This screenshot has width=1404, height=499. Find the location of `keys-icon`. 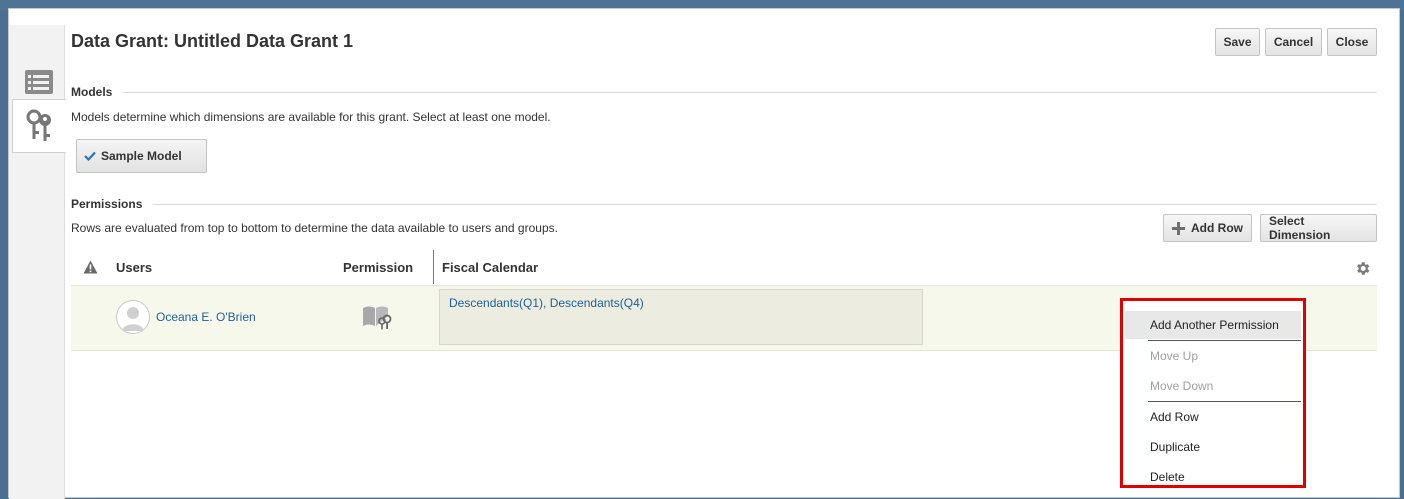

keys-icon is located at coordinates (38, 125).